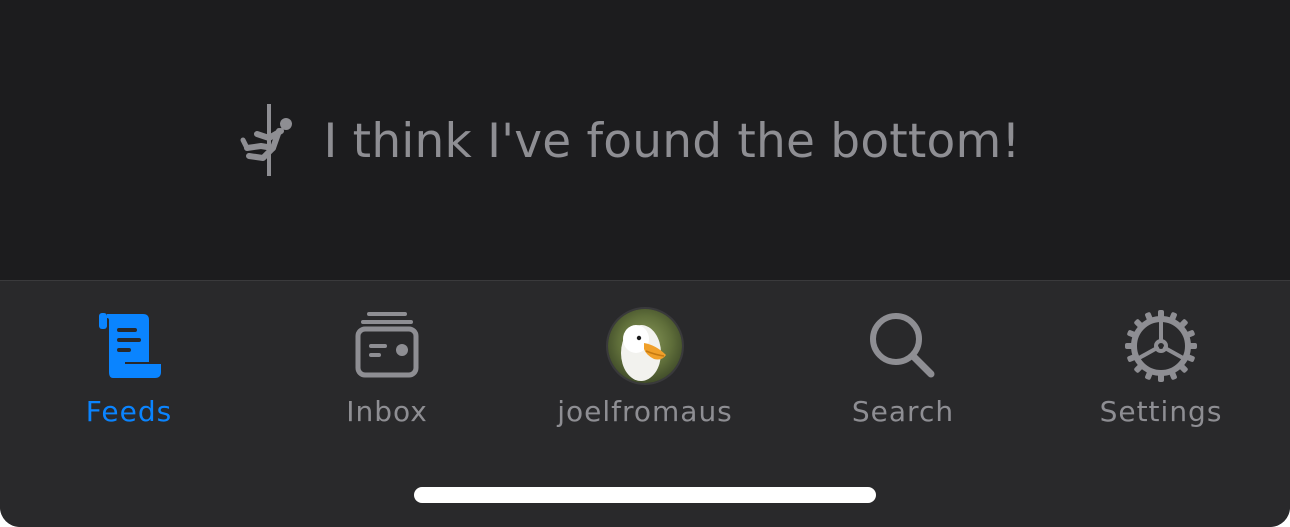  What do you see at coordinates (1161, 346) in the screenshot?
I see `gear-icon` at bounding box center [1161, 346].